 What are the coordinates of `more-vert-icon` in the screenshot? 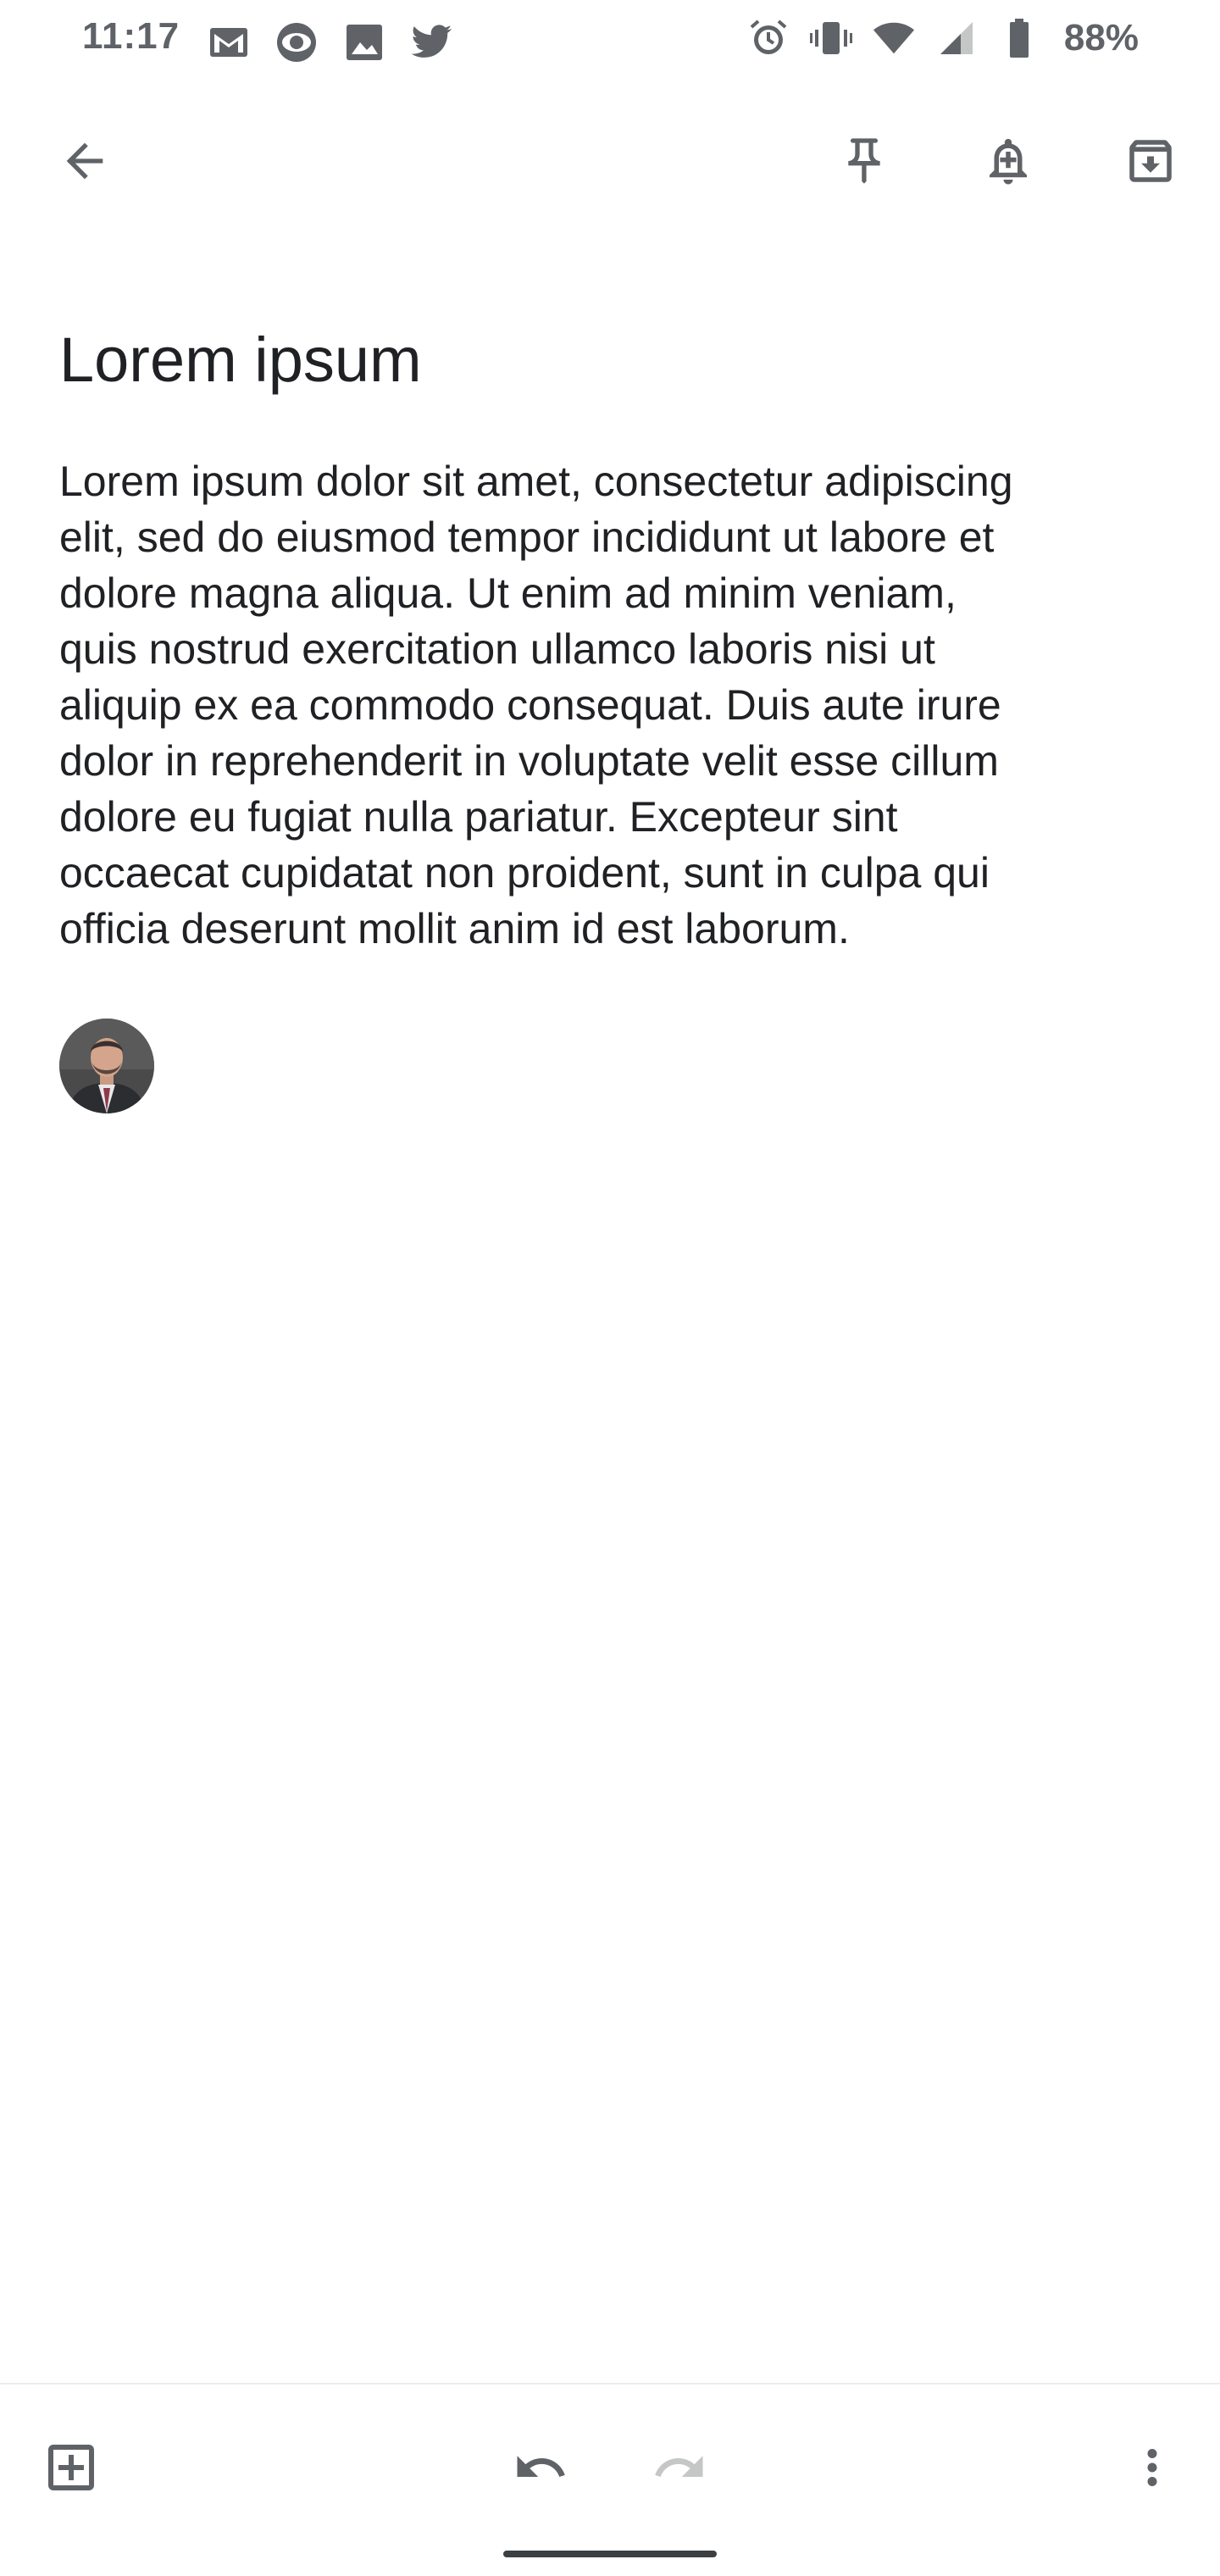 It's located at (1152, 2467).